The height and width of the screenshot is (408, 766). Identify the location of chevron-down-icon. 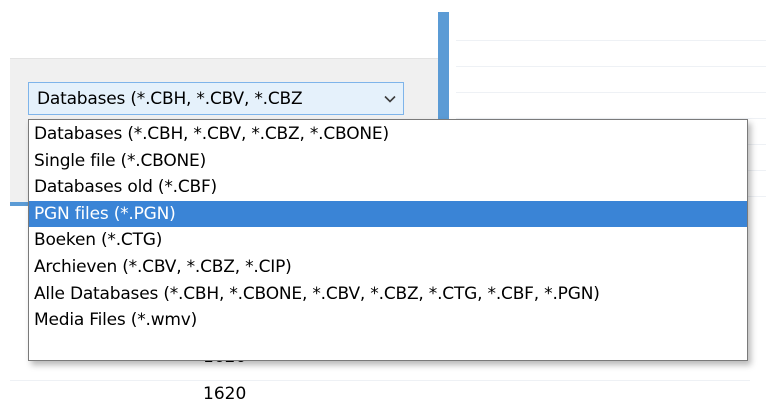
(390, 99).